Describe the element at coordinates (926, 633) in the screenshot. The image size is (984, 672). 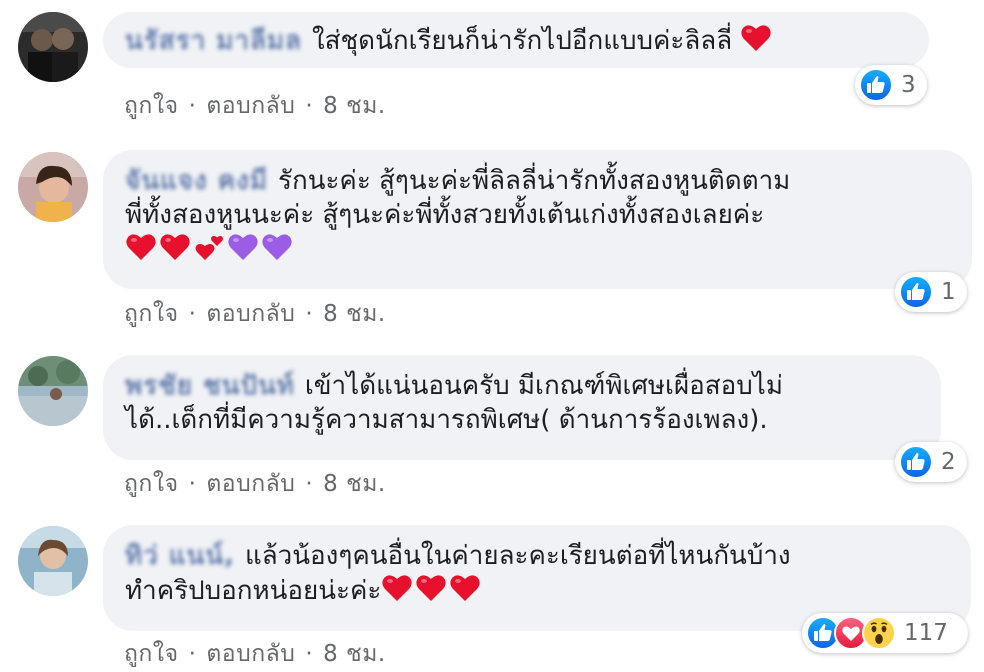
I see `reaction-count: 117` at that location.